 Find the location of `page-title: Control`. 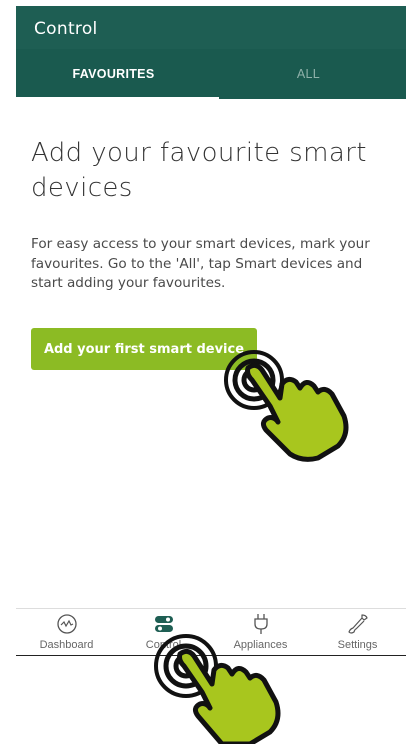

page-title: Control is located at coordinates (66, 29).